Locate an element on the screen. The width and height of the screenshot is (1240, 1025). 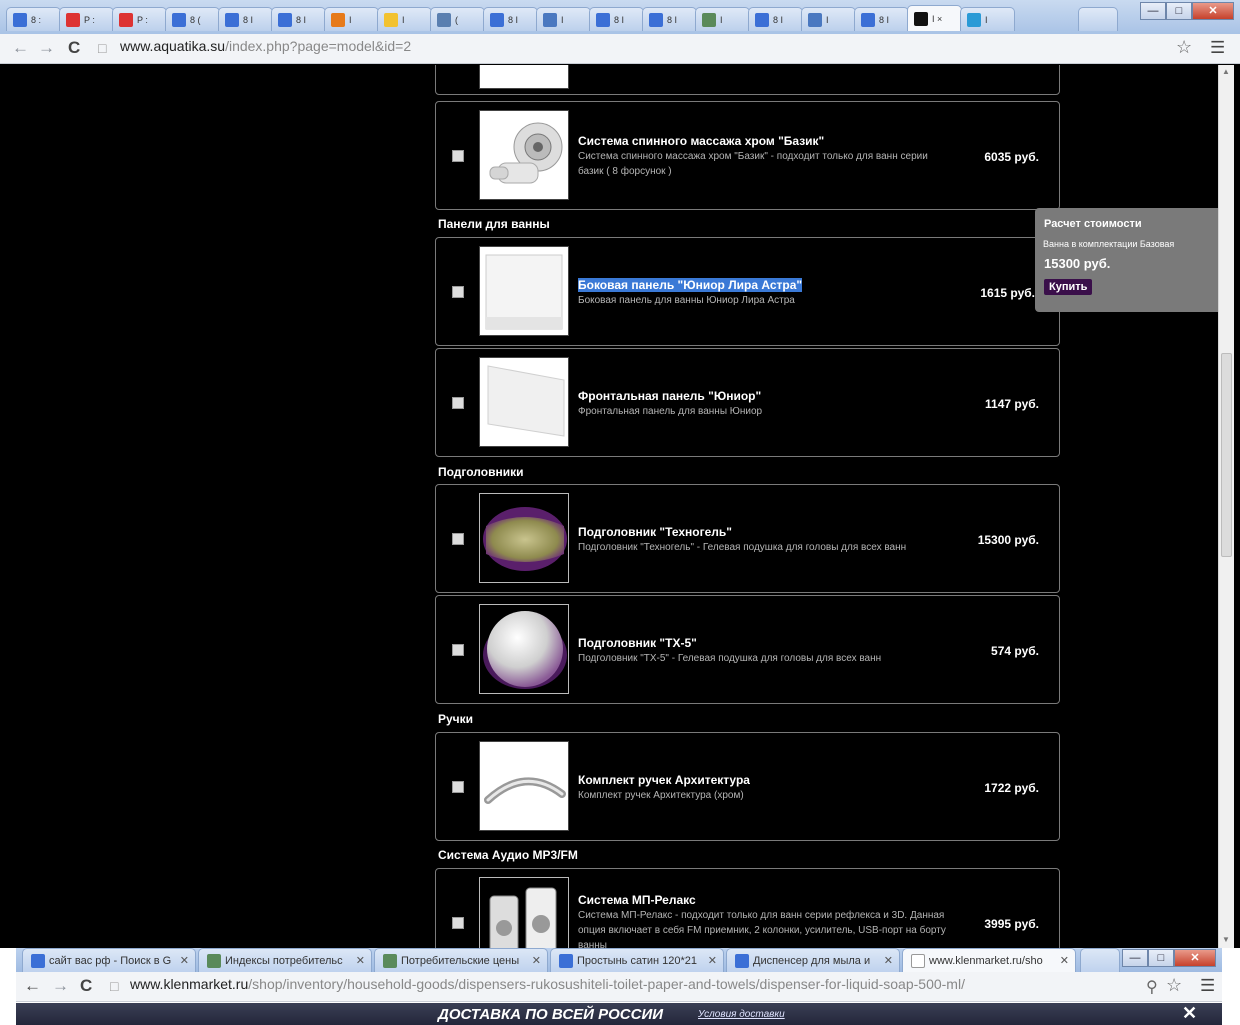
search-icon: ⚲ is located at coordinates (1152, 987).